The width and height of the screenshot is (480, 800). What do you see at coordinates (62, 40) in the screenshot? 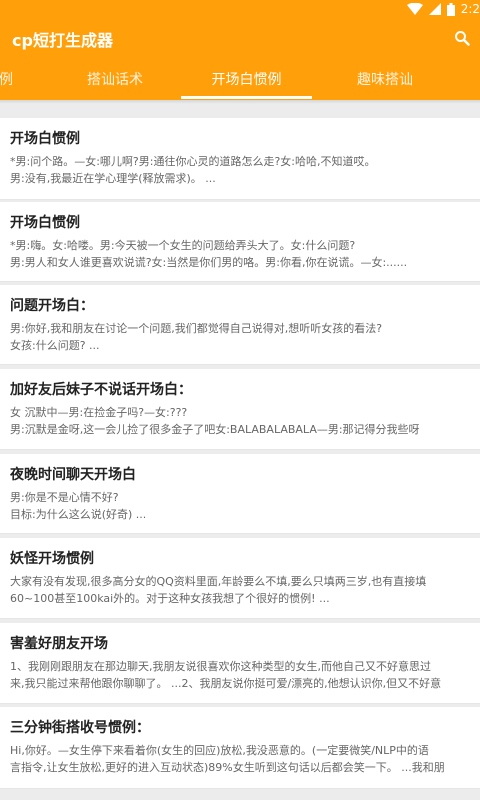
I see `app-title: cp短打生成器` at bounding box center [62, 40].